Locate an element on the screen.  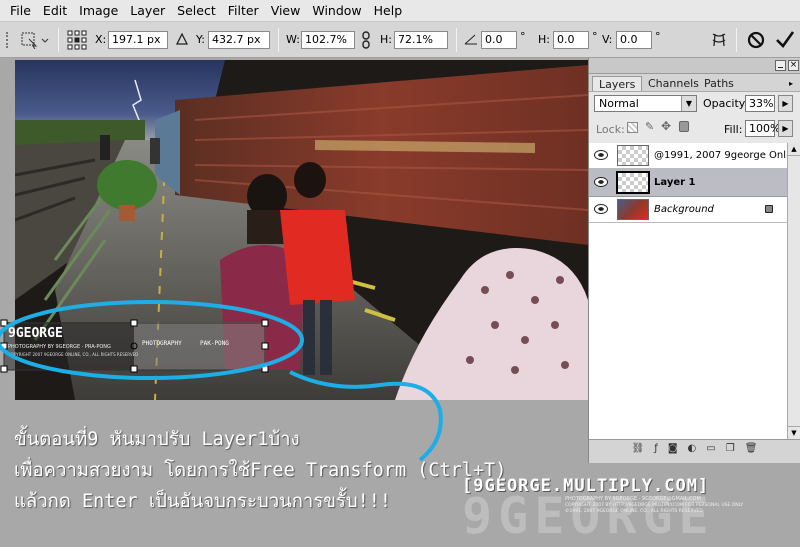
layer-row-layer1: Layer 1 is located at coordinates (688, 183).